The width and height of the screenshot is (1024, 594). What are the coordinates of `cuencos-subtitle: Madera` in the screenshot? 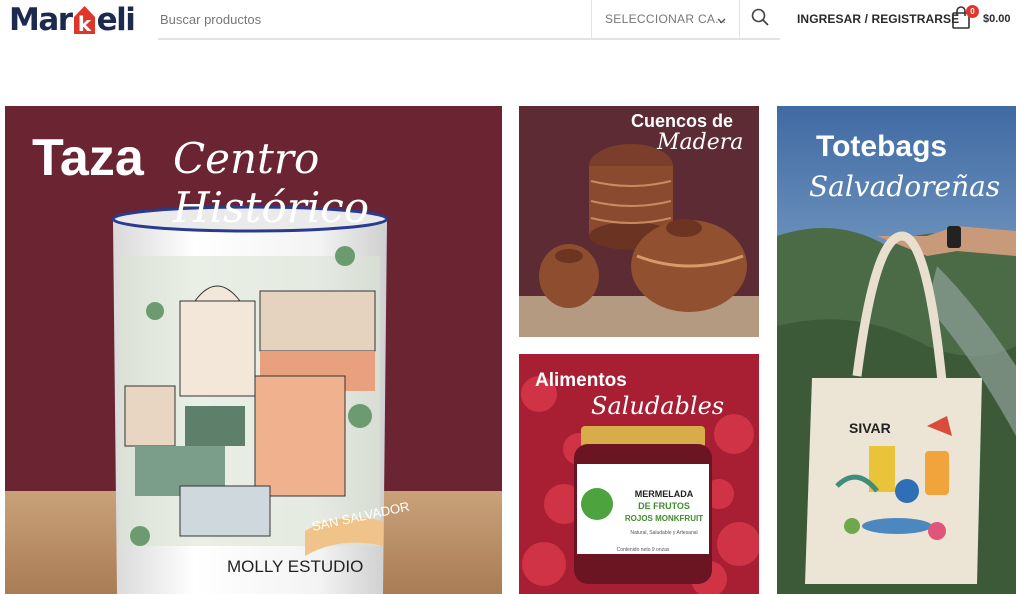 It's located at (700, 142).